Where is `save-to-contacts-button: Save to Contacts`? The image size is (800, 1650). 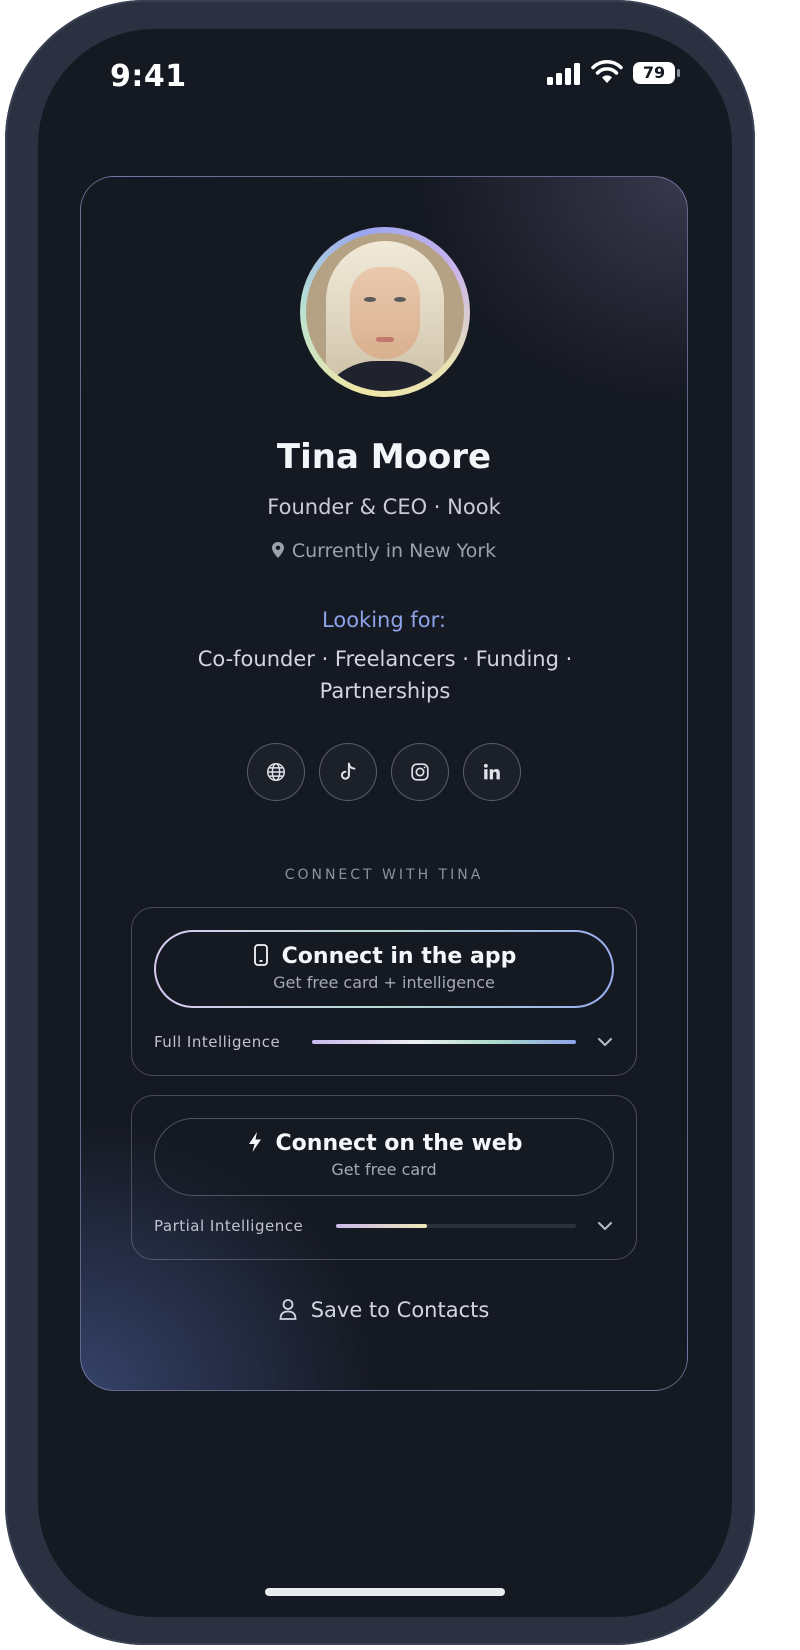 save-to-contacts-button: Save to Contacts is located at coordinates (384, 1310).